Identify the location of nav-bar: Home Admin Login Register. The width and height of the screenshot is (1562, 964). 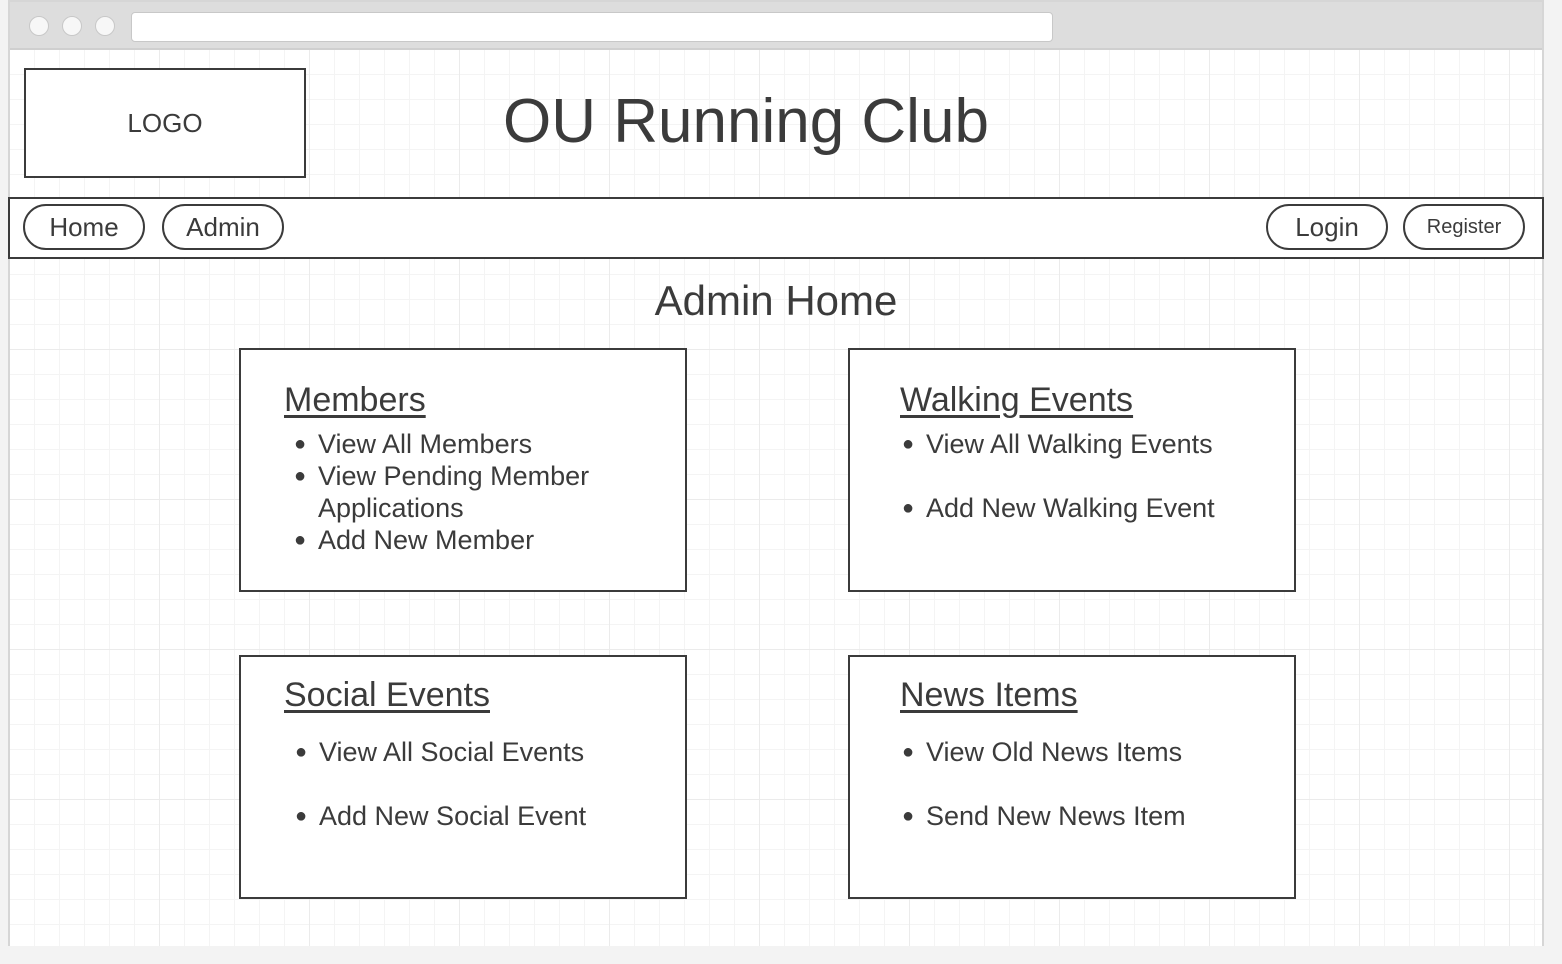
(776, 228).